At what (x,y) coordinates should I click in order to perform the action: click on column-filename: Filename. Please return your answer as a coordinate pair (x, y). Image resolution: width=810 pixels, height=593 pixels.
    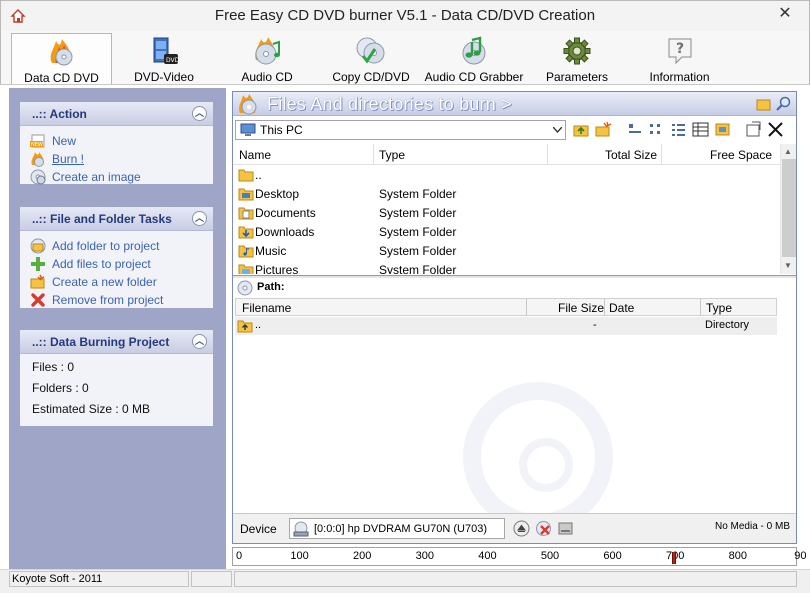
    Looking at the image, I should click on (266, 308).